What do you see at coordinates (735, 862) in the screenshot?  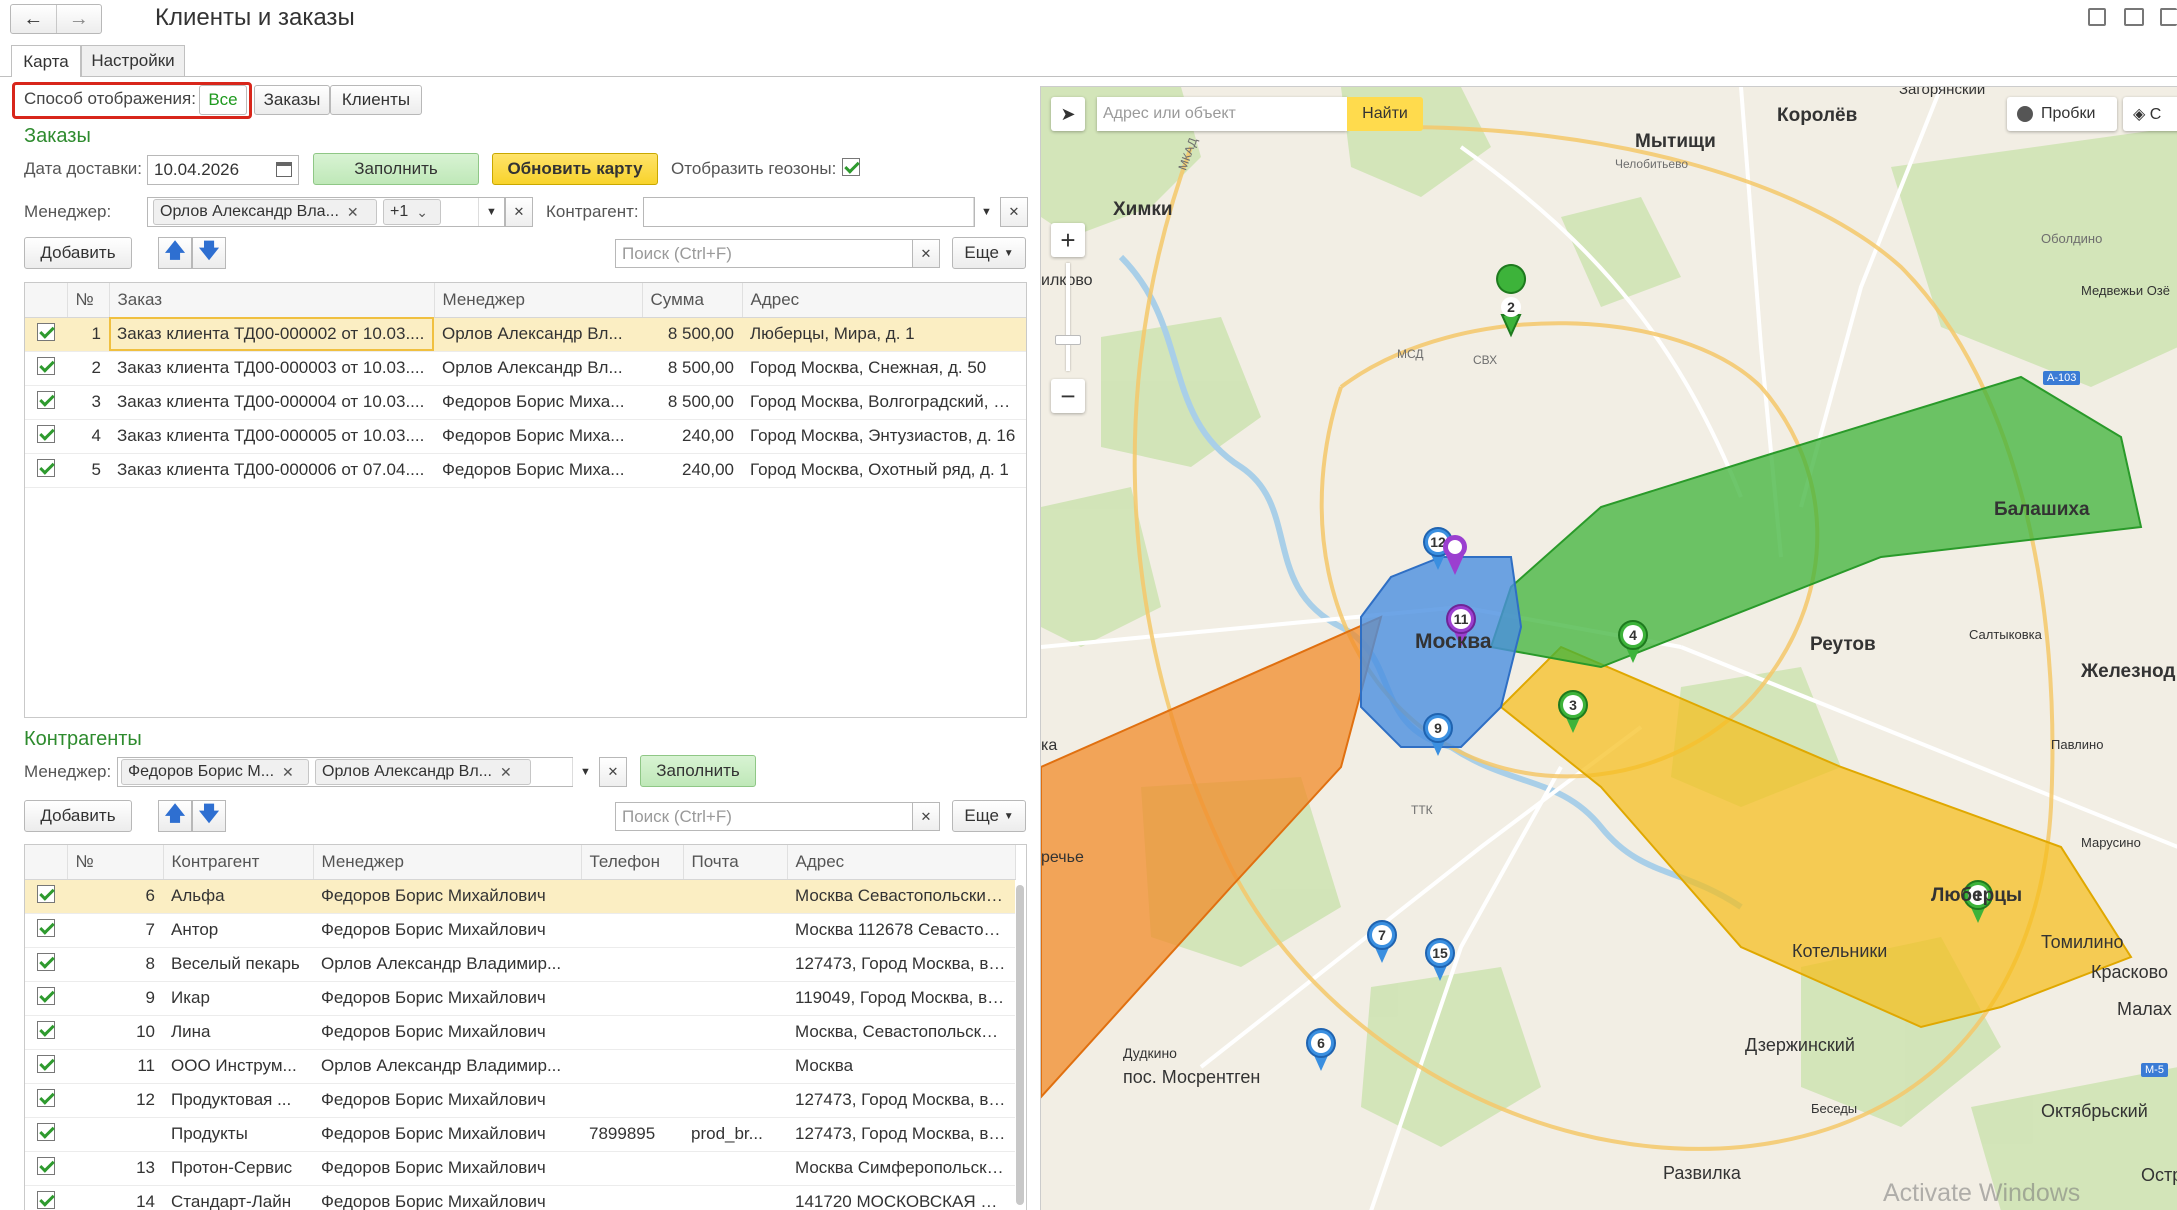 I see `cp-col-email: Почта` at bounding box center [735, 862].